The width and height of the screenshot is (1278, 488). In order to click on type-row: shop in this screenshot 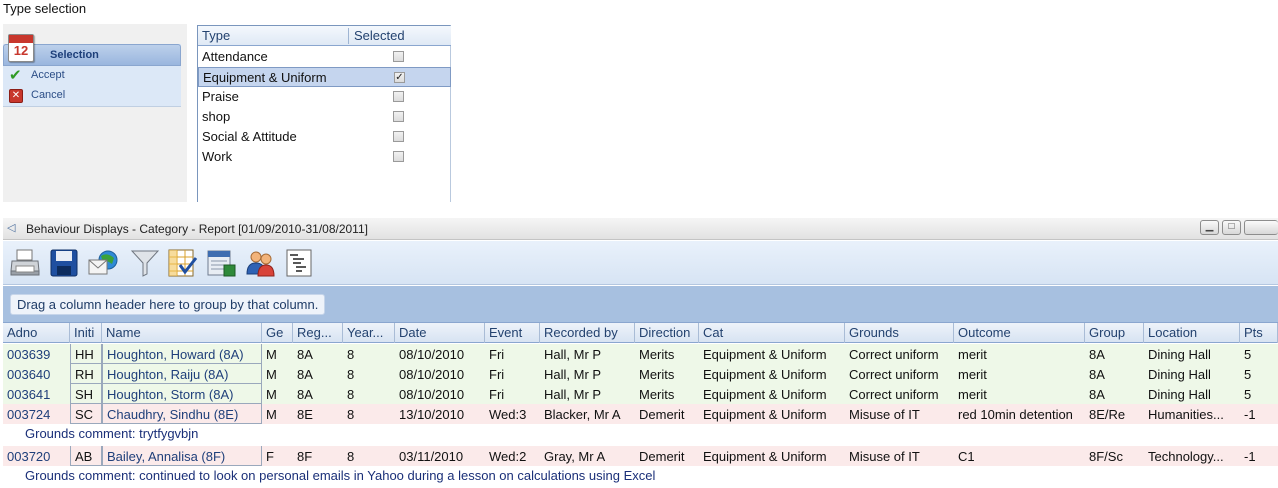, I will do `click(324, 117)`.